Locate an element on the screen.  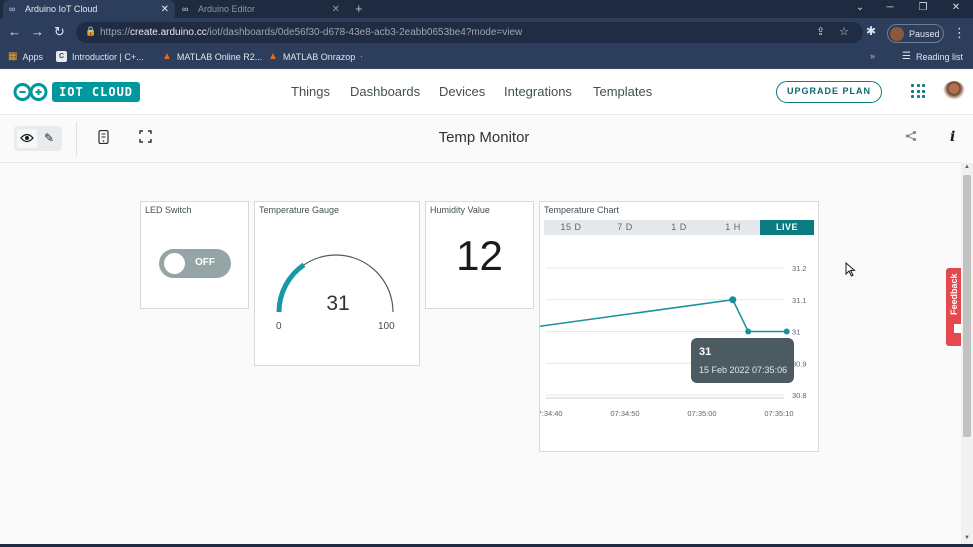
gauge-fill is located at coordinates (291, 287).